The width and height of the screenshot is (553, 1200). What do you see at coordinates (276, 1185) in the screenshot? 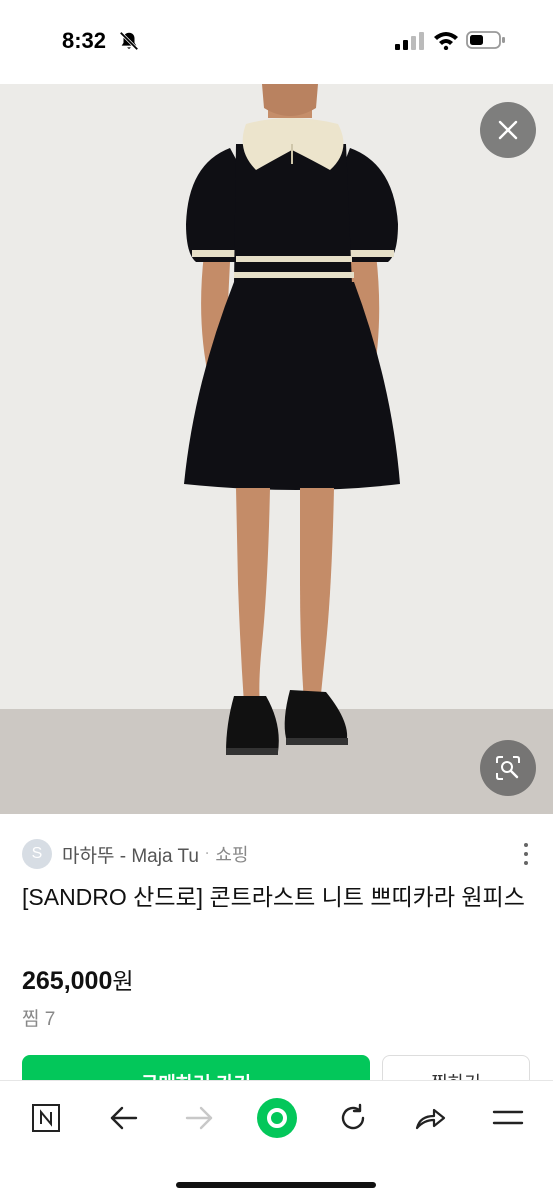
I see `home-indicator` at bounding box center [276, 1185].